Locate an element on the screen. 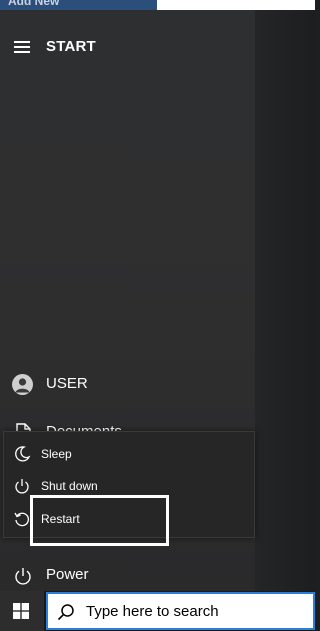  hamburger-menu-icon is located at coordinates (22, 47).